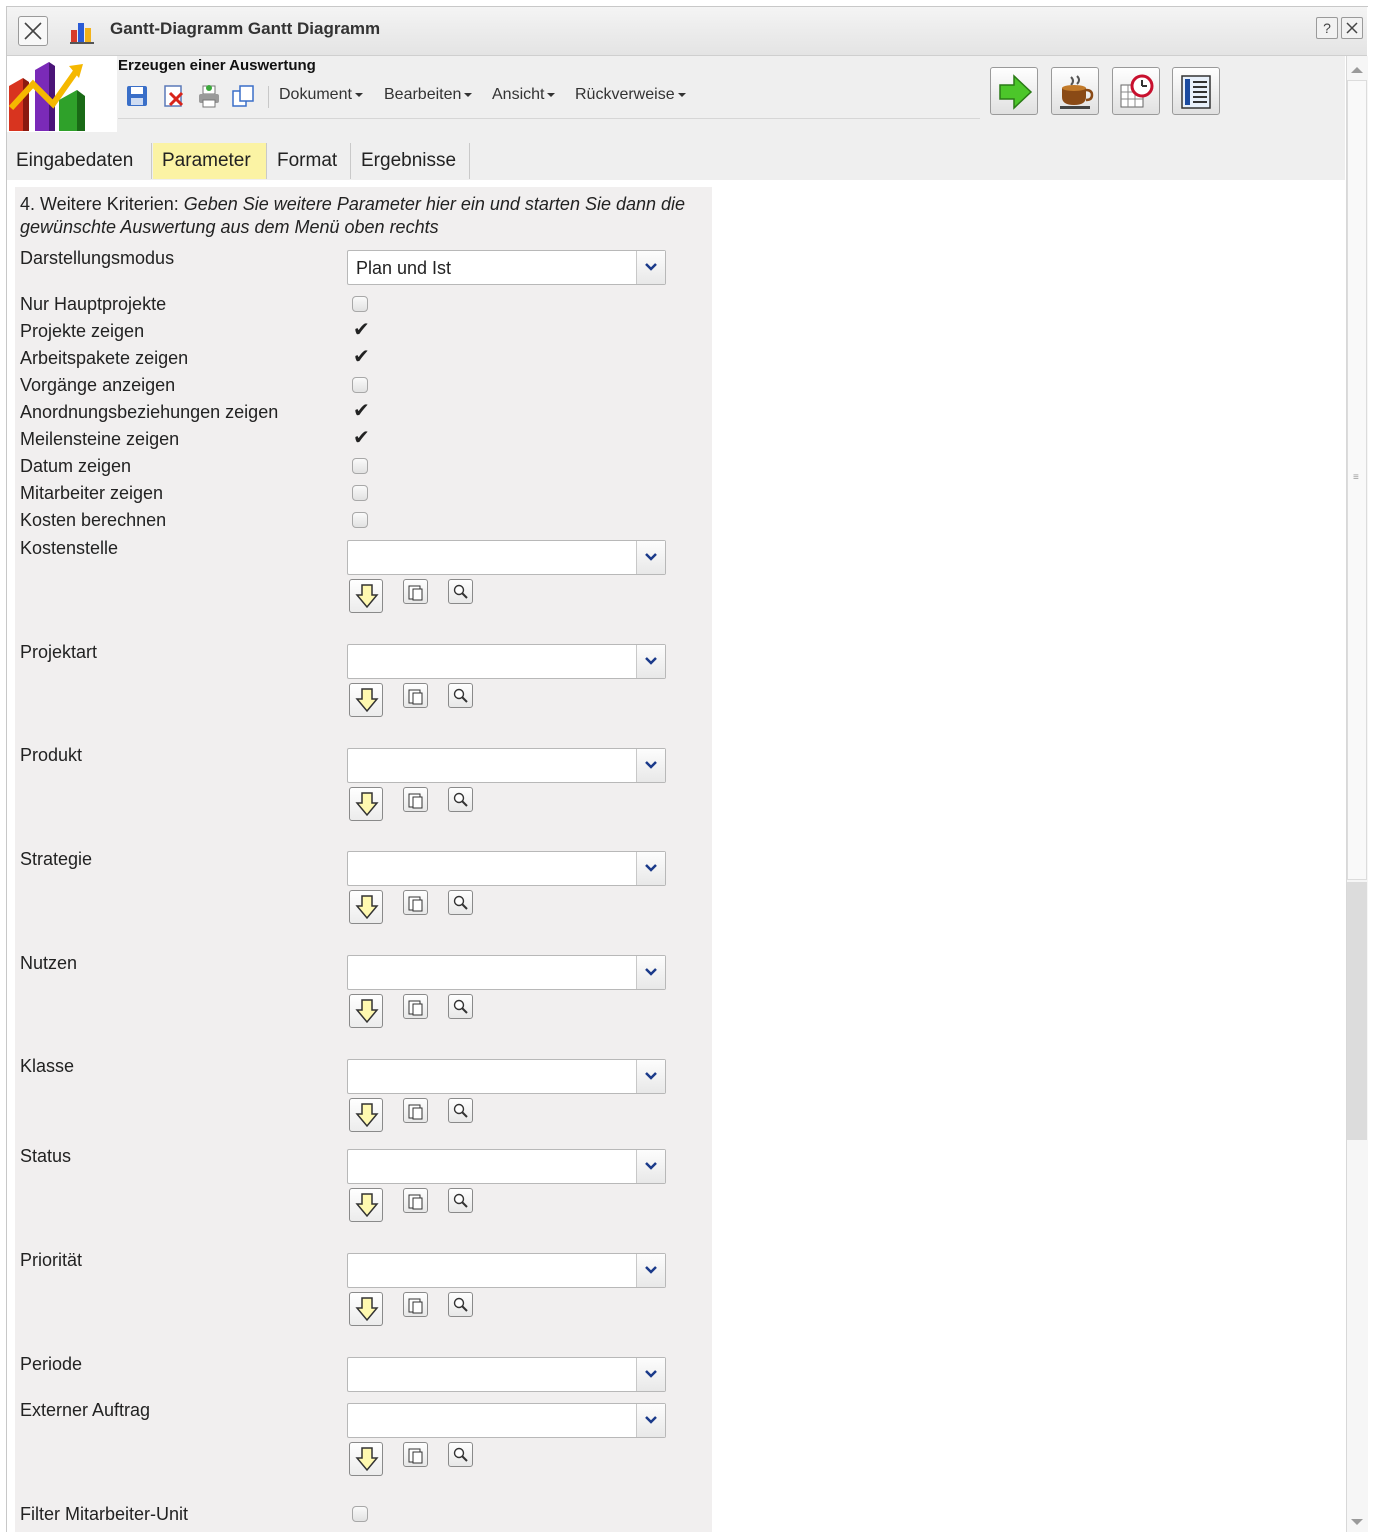  I want to click on scroll-down-icon, so click(1357, 1522).